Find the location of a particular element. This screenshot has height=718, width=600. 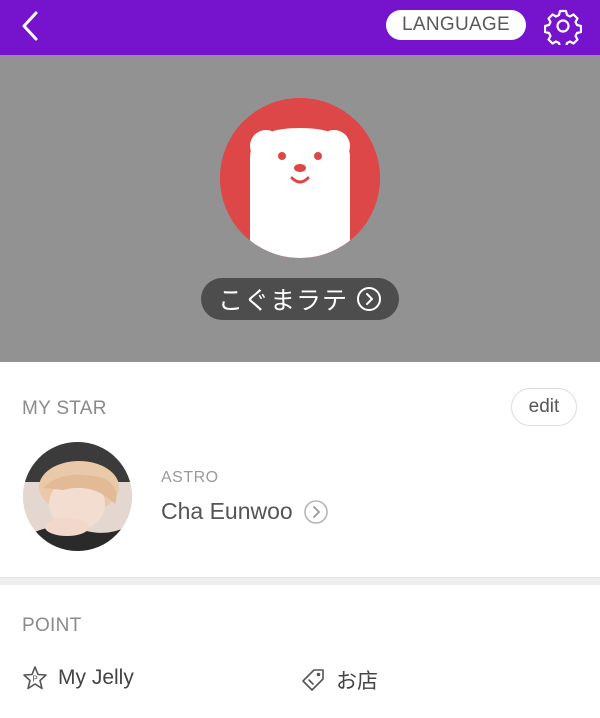

star-name: Cha Eunwoo is located at coordinates (227, 511).